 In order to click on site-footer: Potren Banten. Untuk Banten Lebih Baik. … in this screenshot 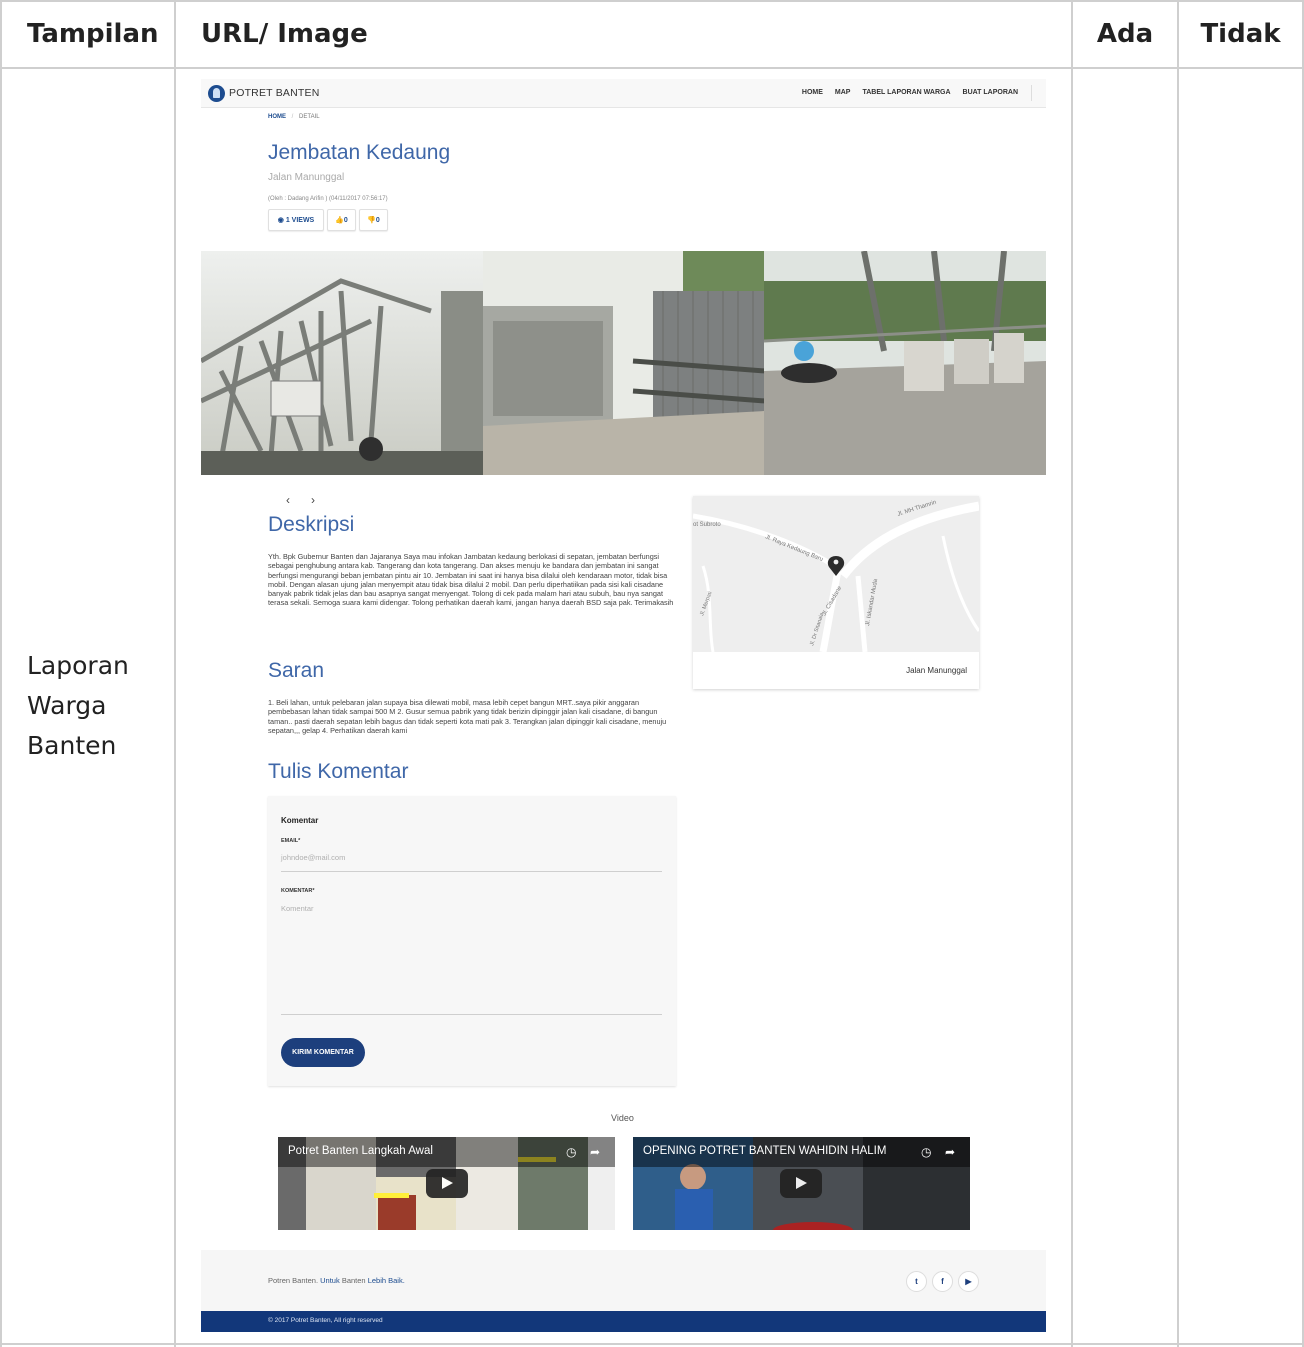, I will do `click(623, 1281)`.